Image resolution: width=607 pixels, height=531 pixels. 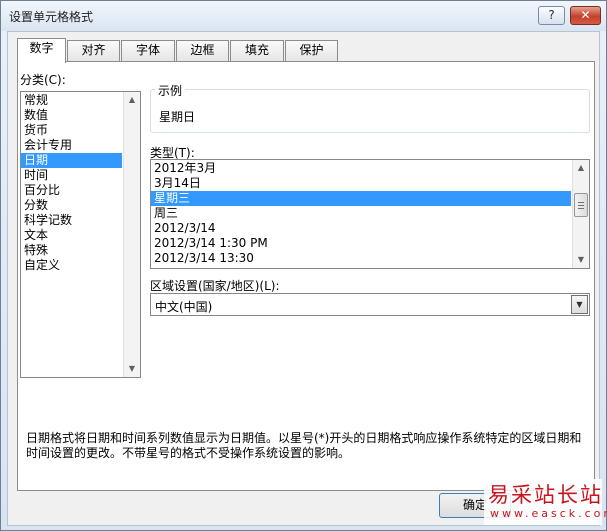 What do you see at coordinates (148, 50) in the screenshot?
I see `tab-font: 字体` at bounding box center [148, 50].